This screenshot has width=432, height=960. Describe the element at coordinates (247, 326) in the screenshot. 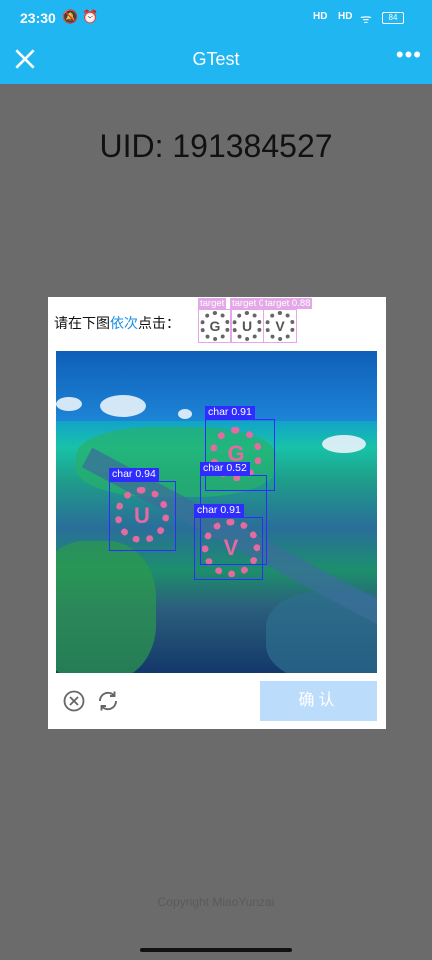

I see `target-glyph: U` at that location.